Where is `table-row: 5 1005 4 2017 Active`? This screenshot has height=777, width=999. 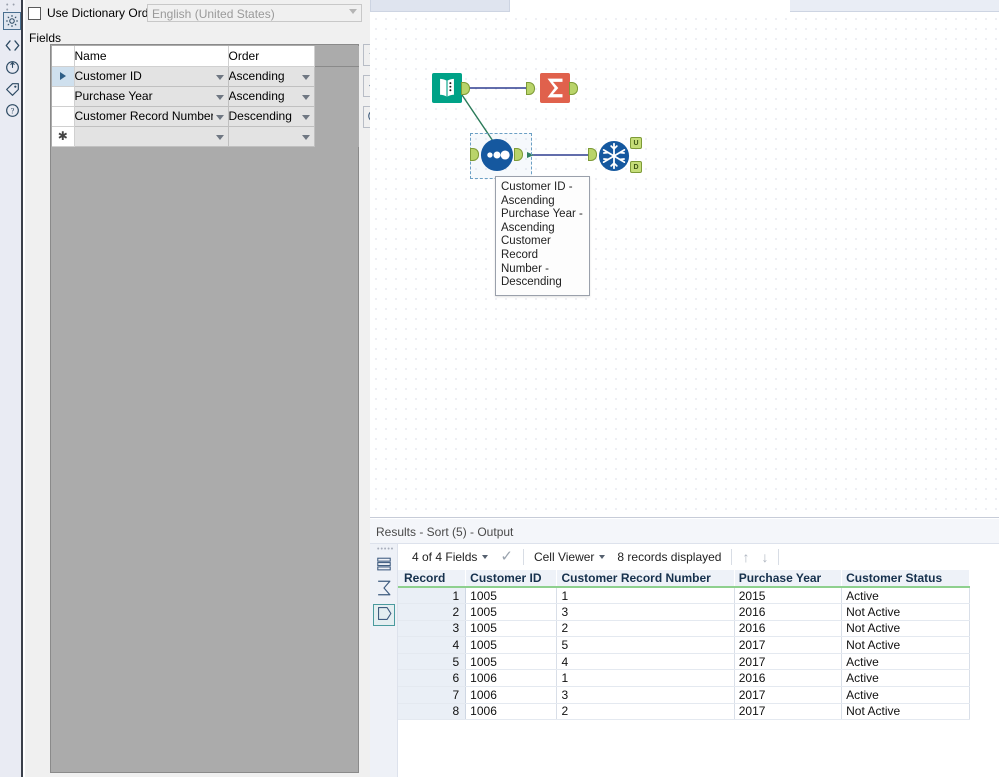 table-row: 5 1005 4 2017 Active is located at coordinates (684, 662).